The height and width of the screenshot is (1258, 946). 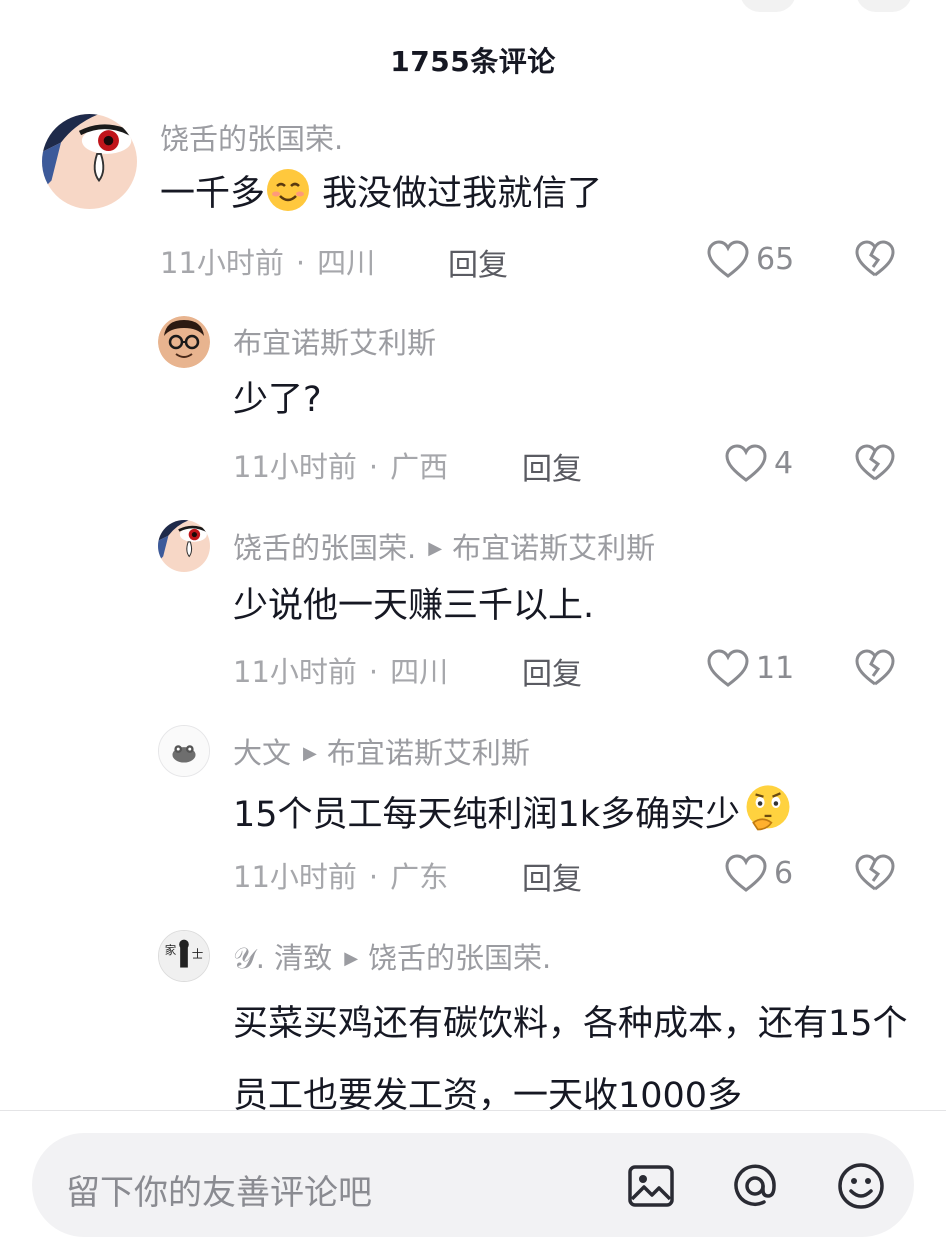 What do you see at coordinates (419, 877) in the screenshot?
I see `comment-location: 广东` at bounding box center [419, 877].